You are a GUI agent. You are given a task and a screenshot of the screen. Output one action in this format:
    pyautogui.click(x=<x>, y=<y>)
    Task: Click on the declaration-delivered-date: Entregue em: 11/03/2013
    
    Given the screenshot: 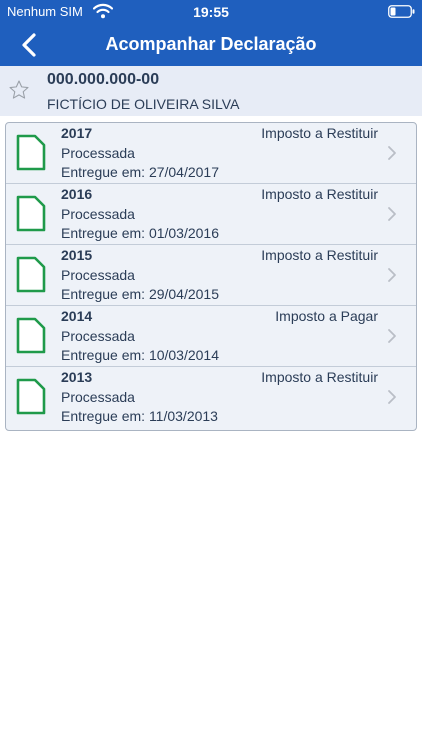 What is the action you would take?
    pyautogui.click(x=139, y=416)
    